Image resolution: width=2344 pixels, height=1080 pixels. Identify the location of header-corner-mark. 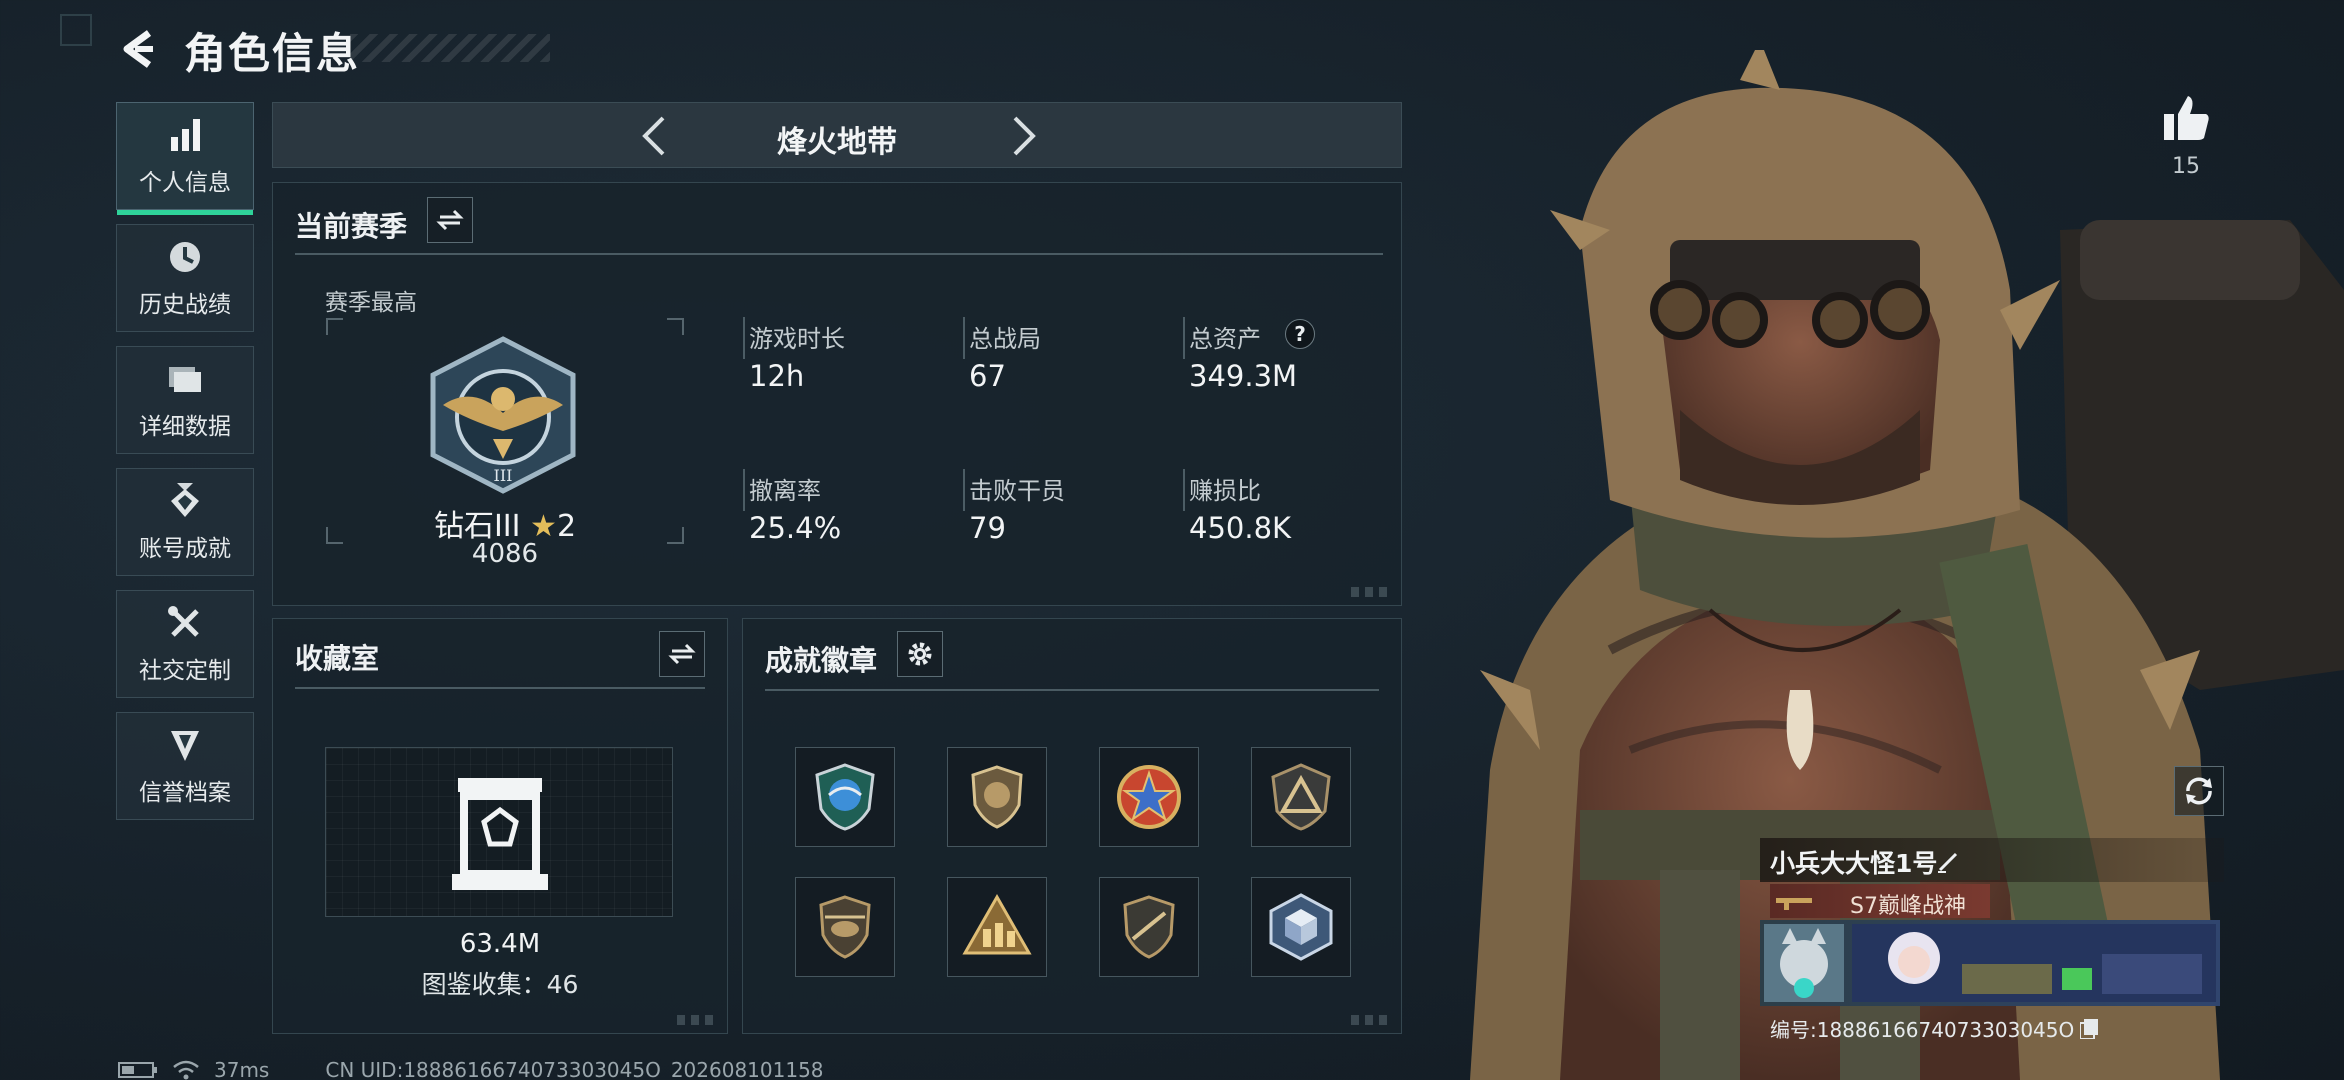
(76, 30).